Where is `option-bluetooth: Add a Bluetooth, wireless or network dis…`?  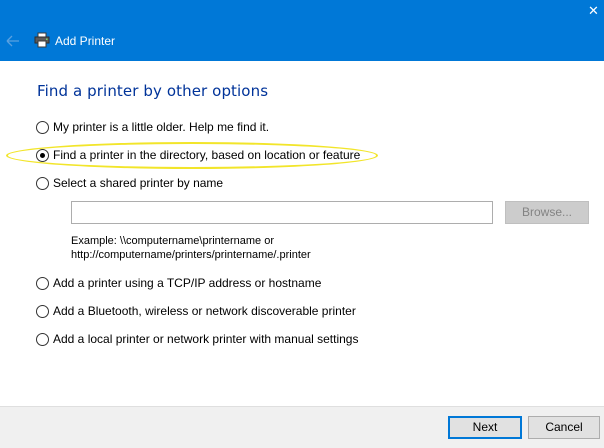
option-bluetooth: Add a Bluetooth, wireless or network dis… is located at coordinates (196, 311).